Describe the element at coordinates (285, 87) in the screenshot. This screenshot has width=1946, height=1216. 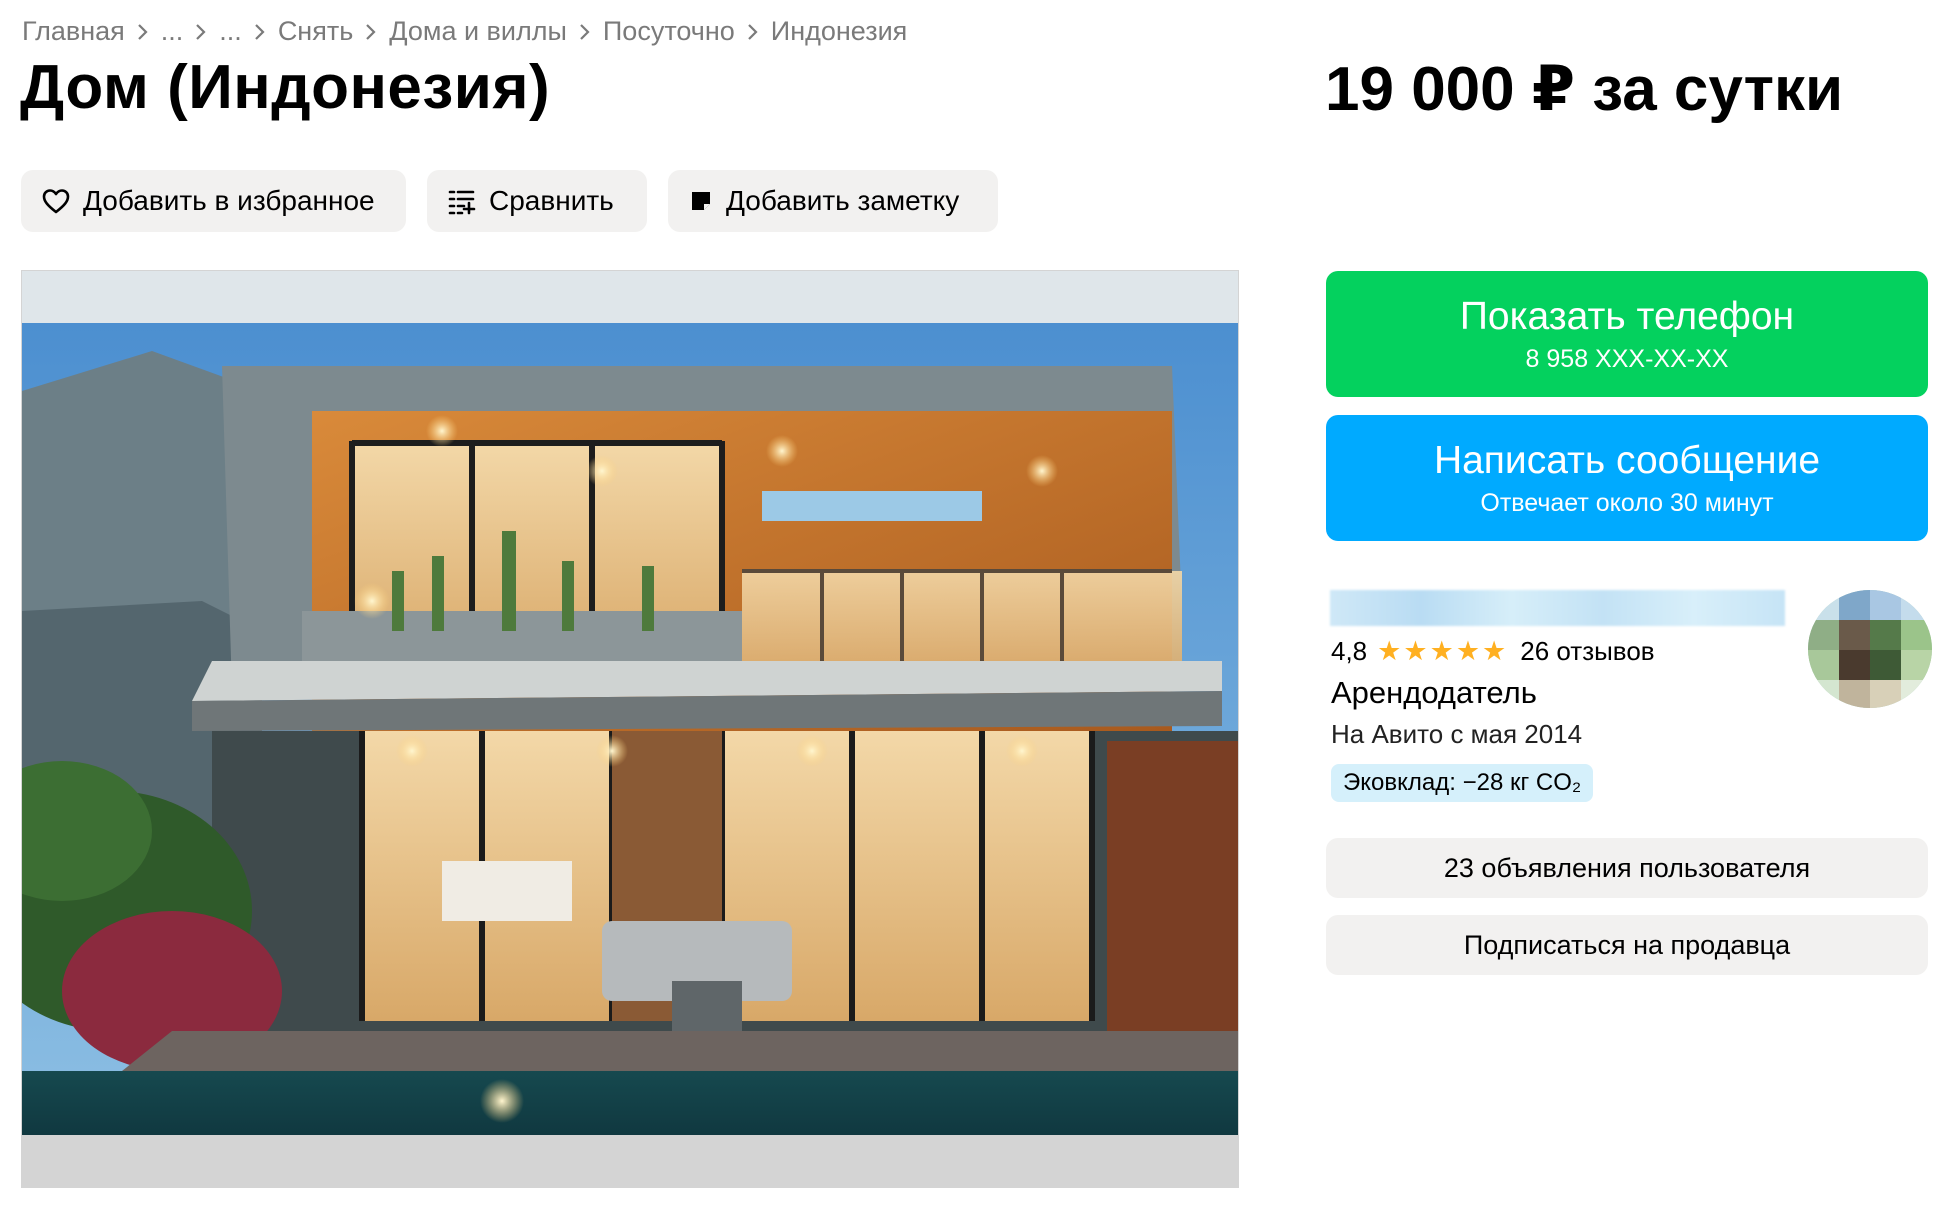
I see `page-title: Дом (Индонезия)` at that location.